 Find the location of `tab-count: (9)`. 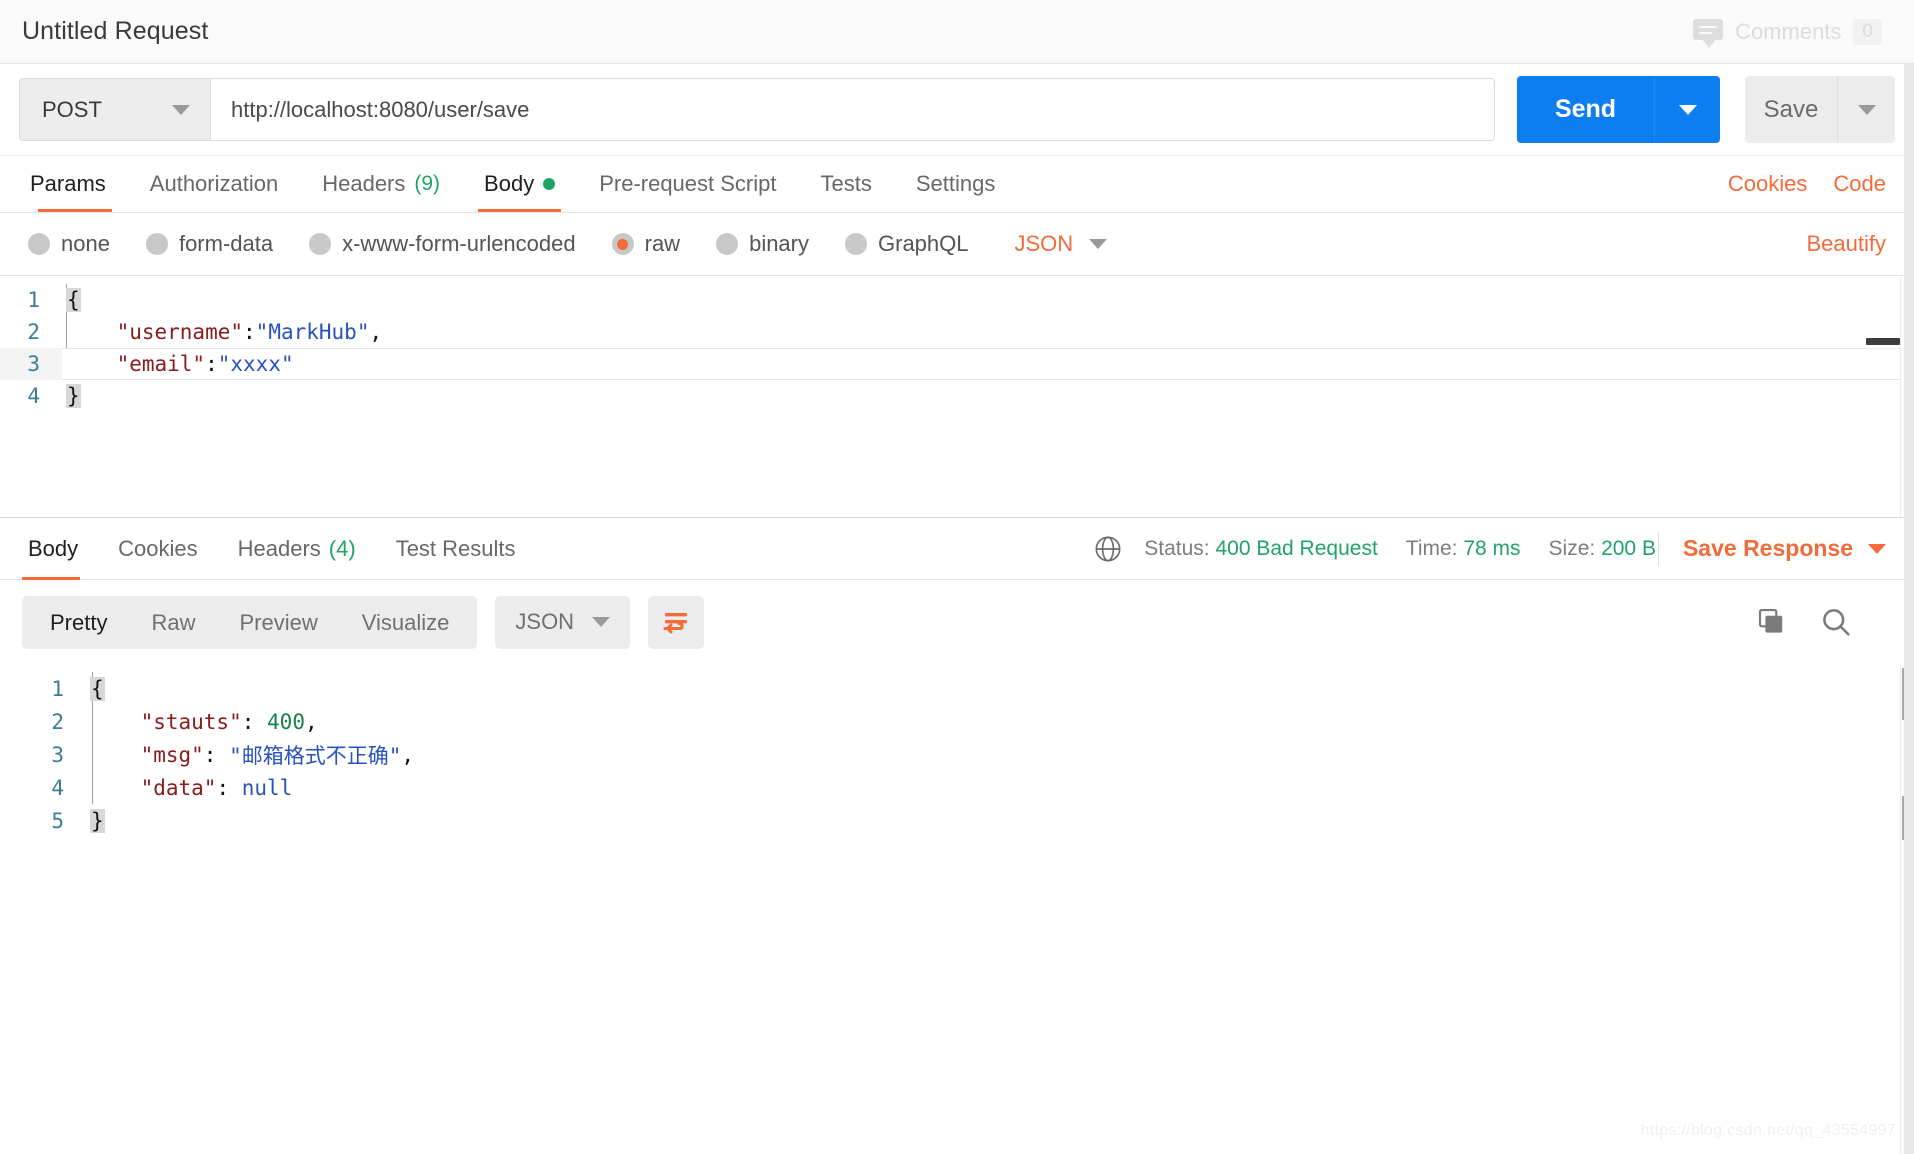

tab-count: (9) is located at coordinates (427, 183).